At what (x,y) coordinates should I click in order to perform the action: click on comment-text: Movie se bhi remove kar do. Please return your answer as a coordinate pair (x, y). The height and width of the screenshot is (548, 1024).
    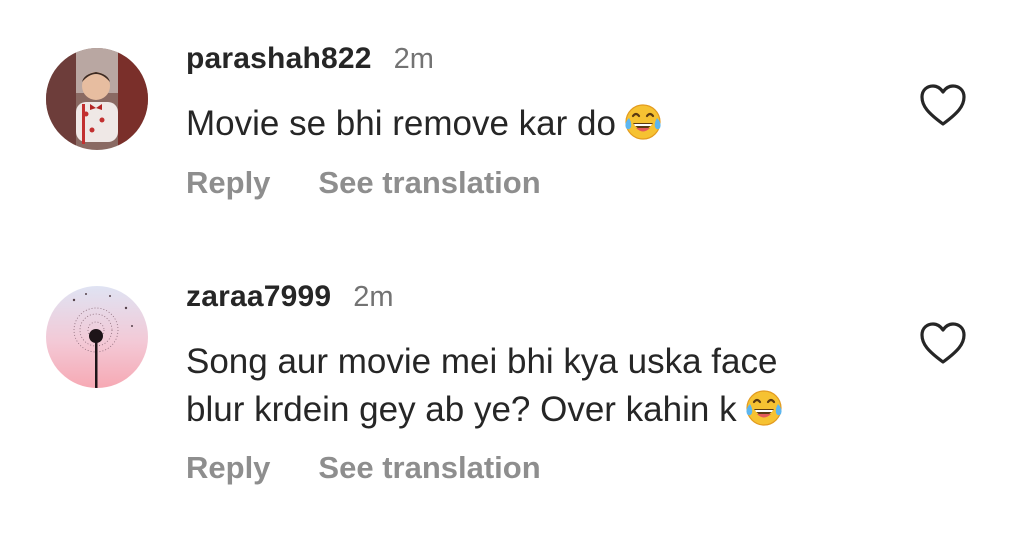
    Looking at the image, I should click on (536, 124).